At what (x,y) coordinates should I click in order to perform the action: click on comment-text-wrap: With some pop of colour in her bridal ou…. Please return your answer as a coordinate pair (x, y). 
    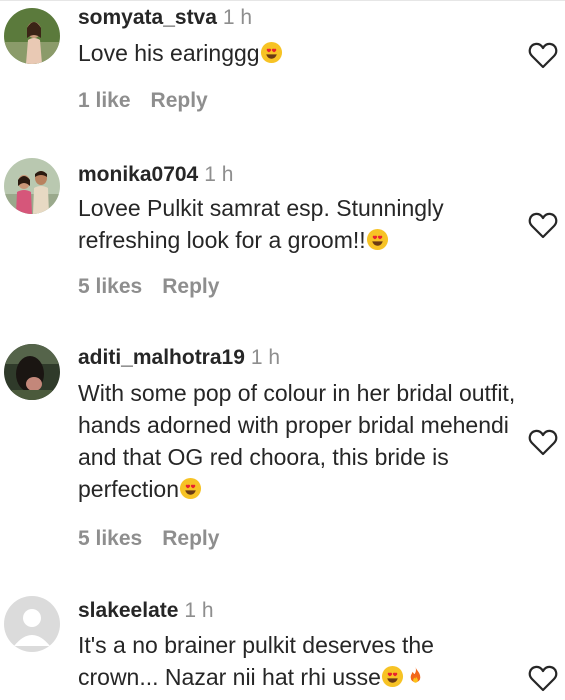
    Looking at the image, I should click on (300, 441).